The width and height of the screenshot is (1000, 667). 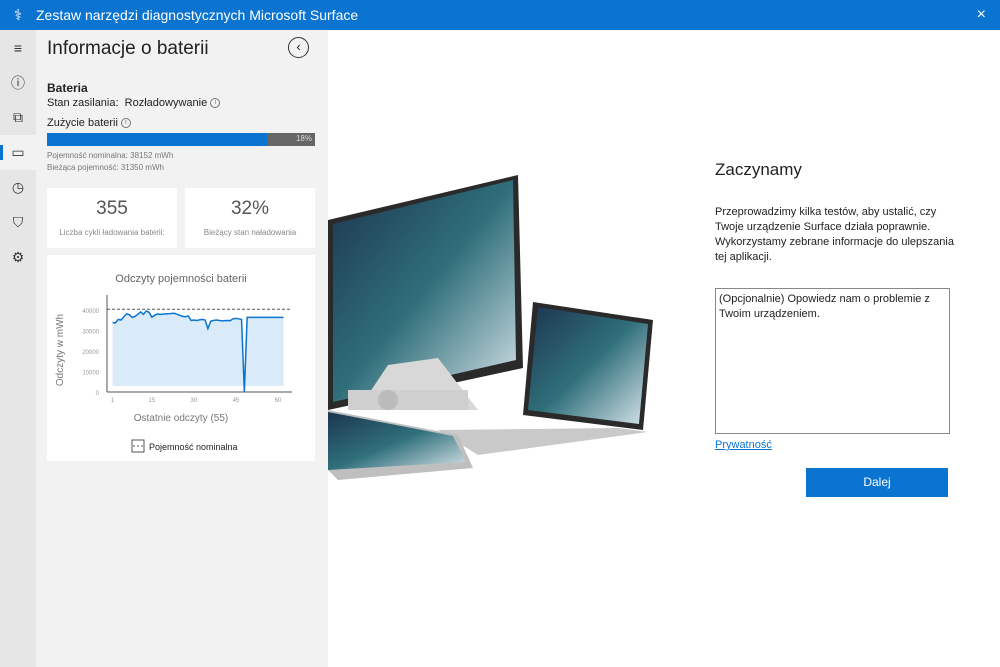 I want to click on battery-icon: ▭, so click(x=18, y=152).